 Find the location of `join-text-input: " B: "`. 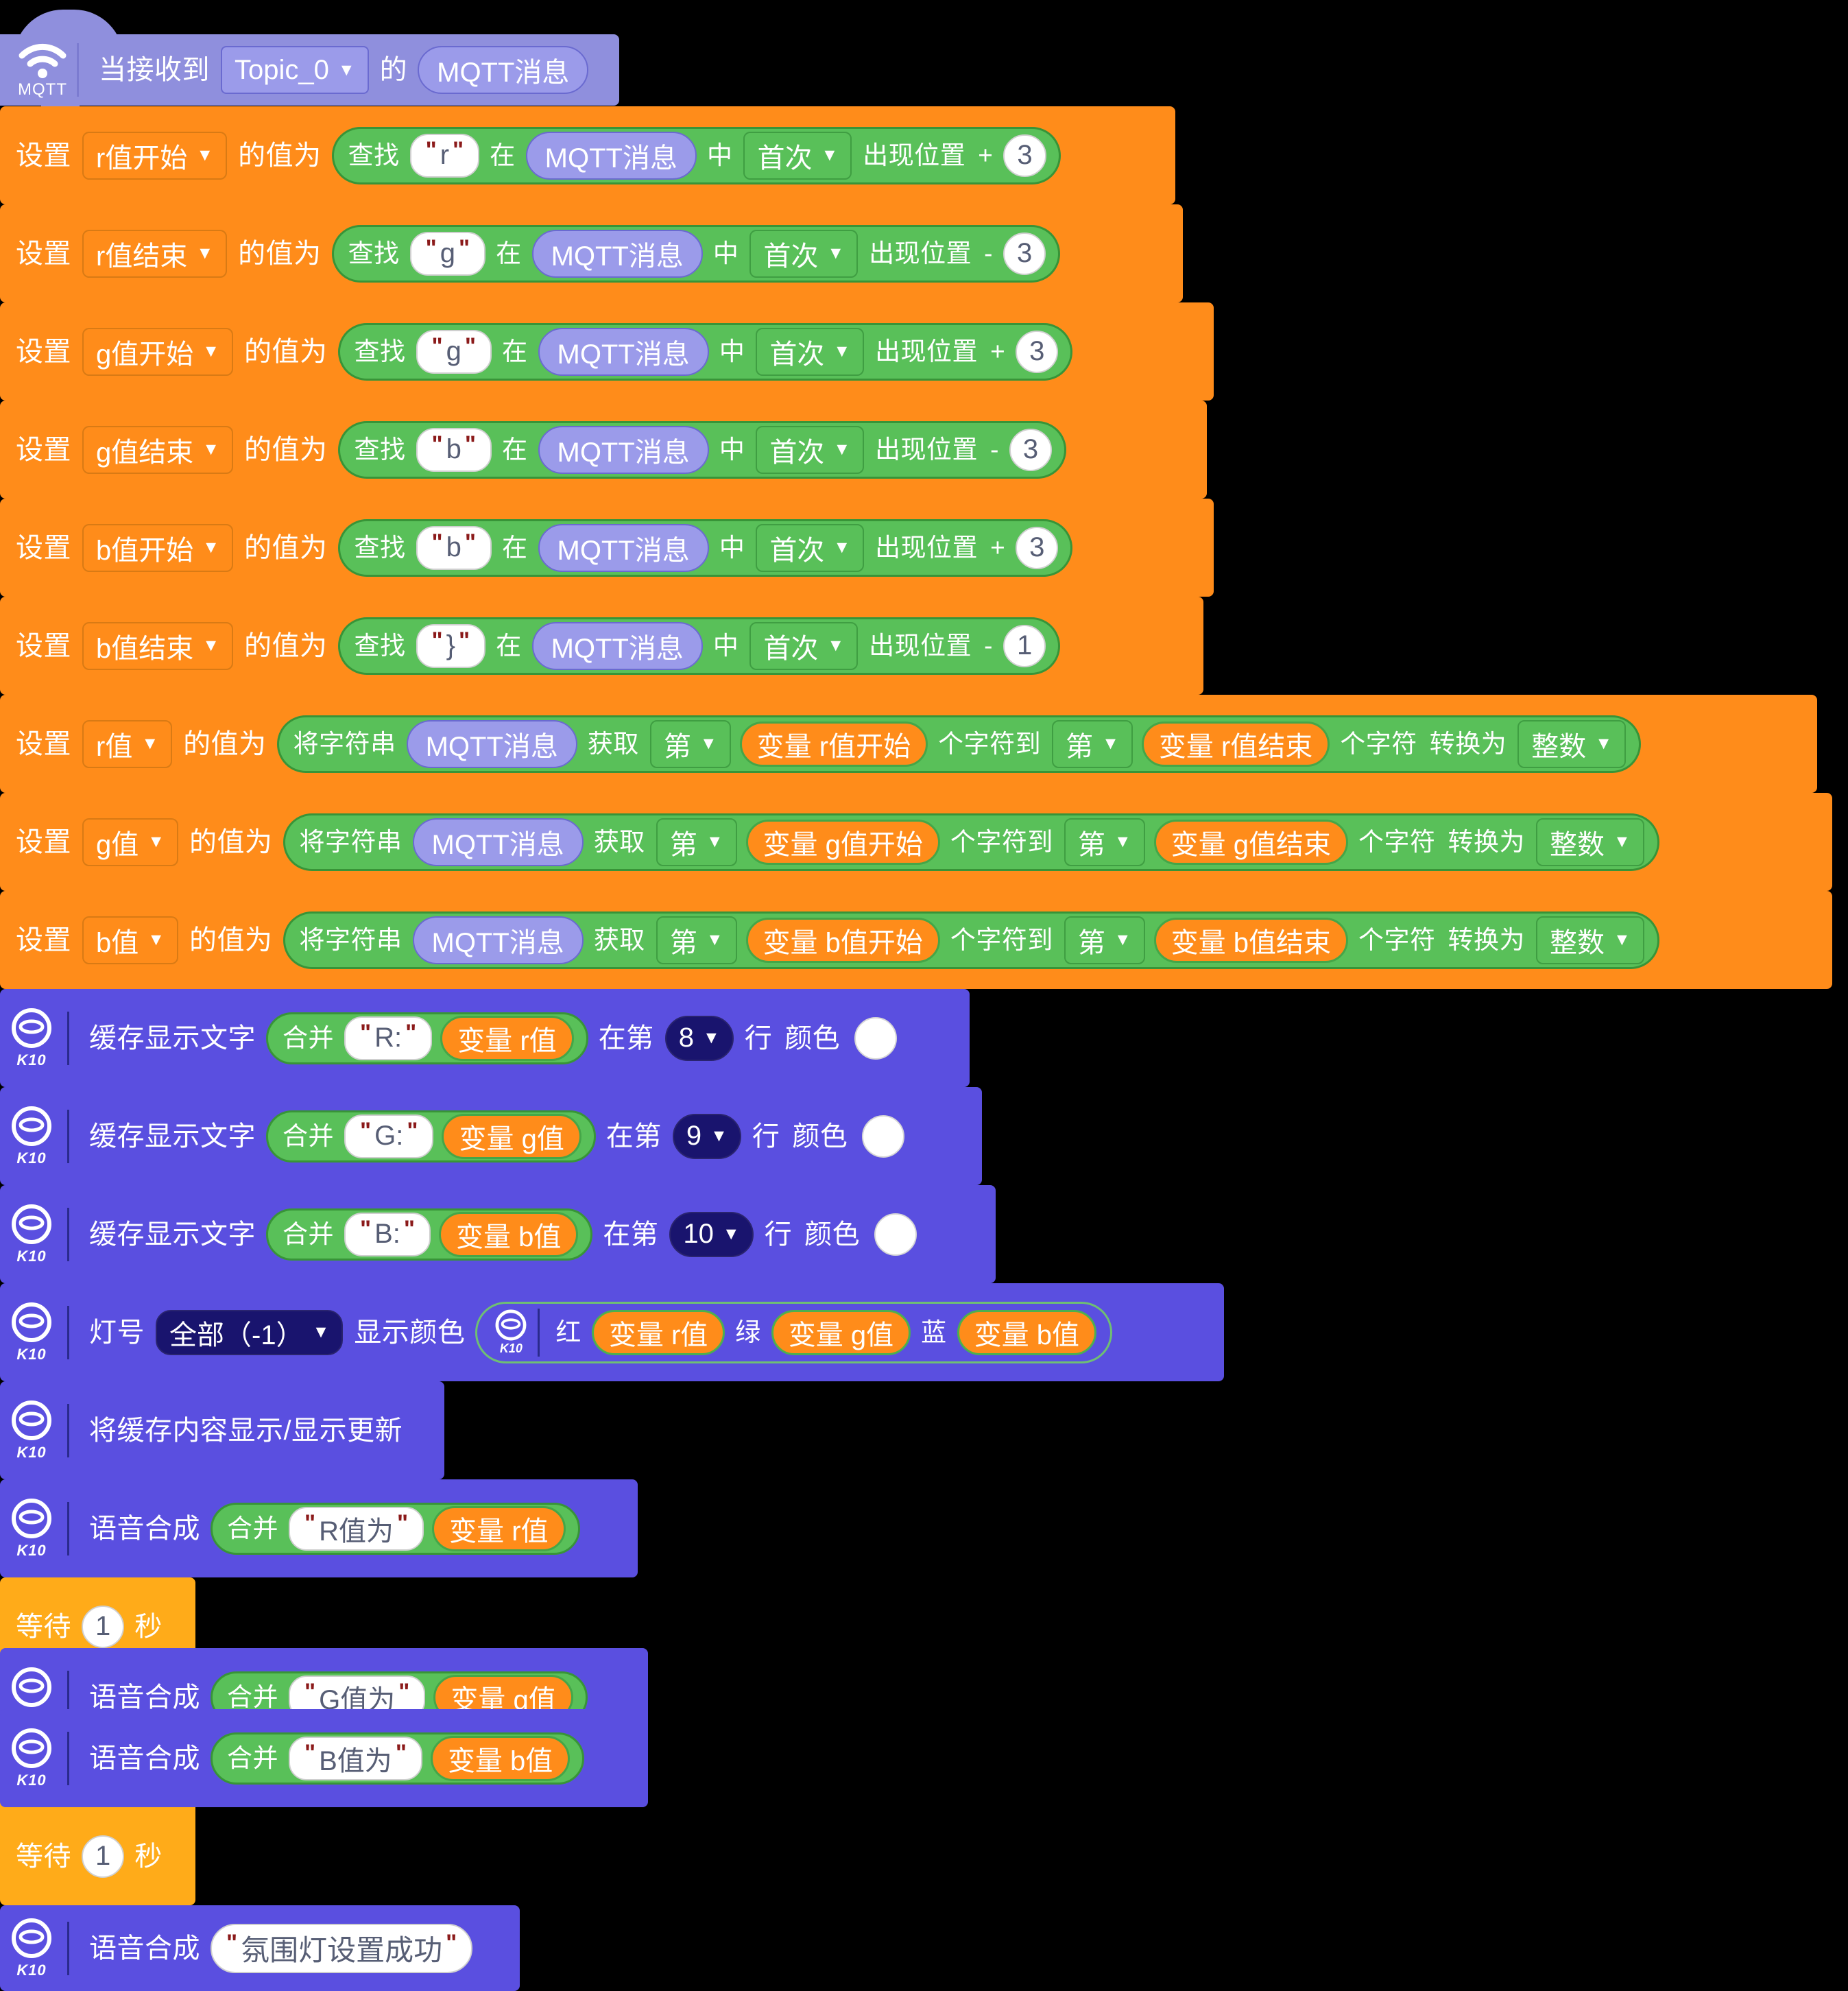

join-text-input: " B: " is located at coordinates (387, 1234).